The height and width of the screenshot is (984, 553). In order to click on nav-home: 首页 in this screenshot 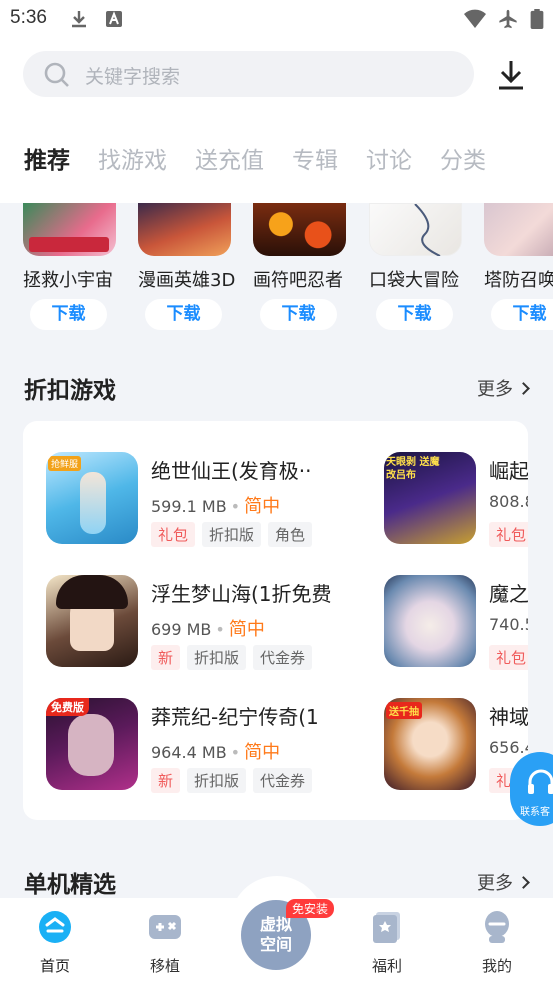, I will do `click(55, 943)`.